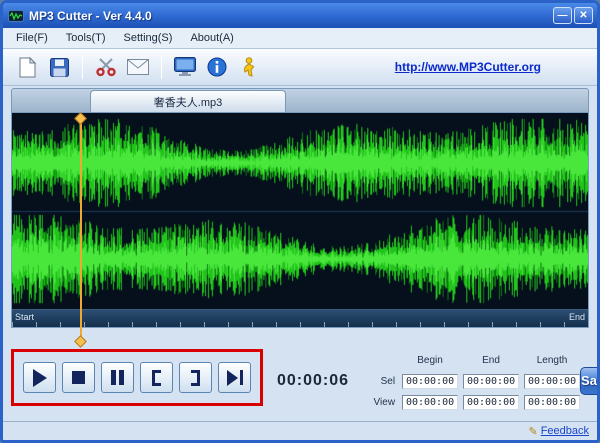 Image resolution: width=600 pixels, height=443 pixels. I want to click on play-selection-icon, so click(234, 377).